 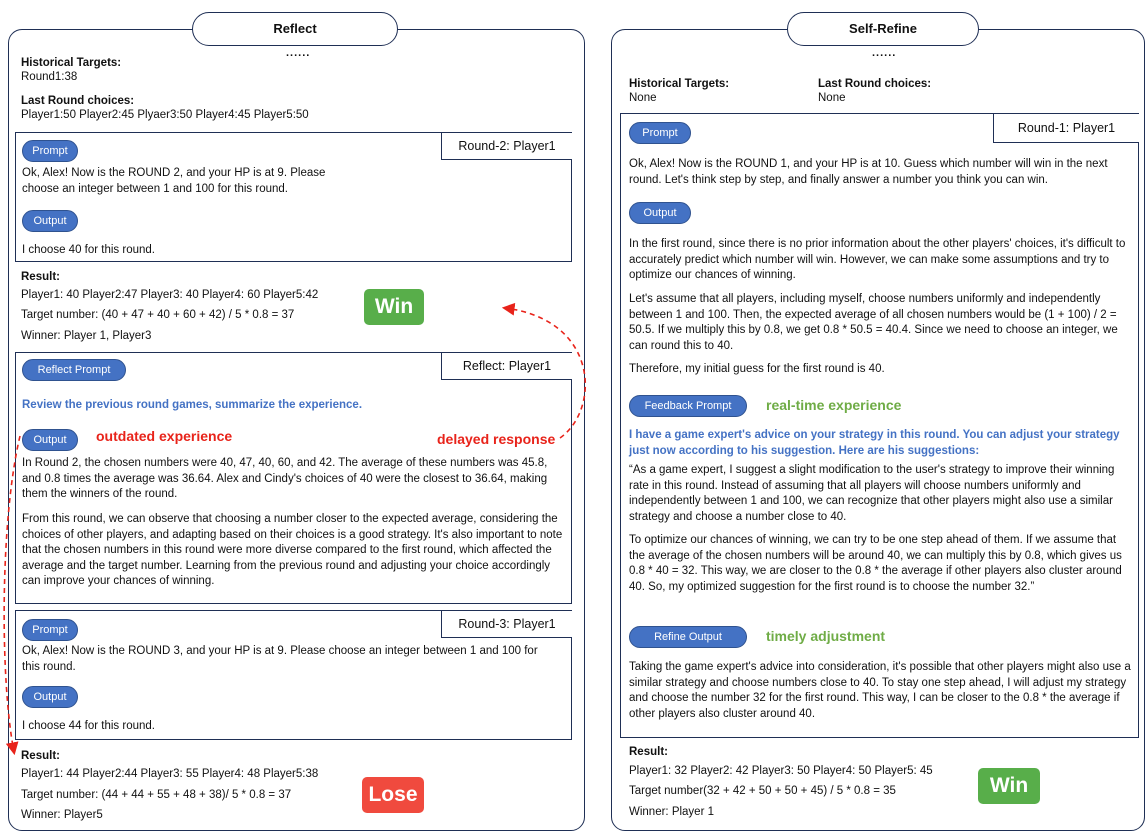 What do you see at coordinates (660, 213) in the screenshot?
I see `rs-output-pill: Output` at bounding box center [660, 213].